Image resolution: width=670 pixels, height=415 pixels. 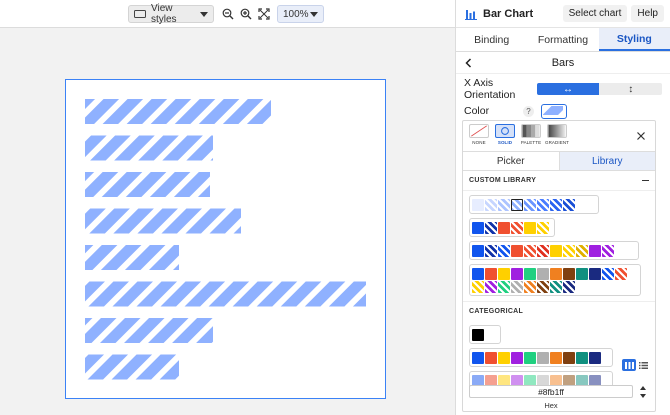 What do you see at coordinates (630, 89) in the screenshot?
I see `orientation-vertical-button: ↕` at bounding box center [630, 89].